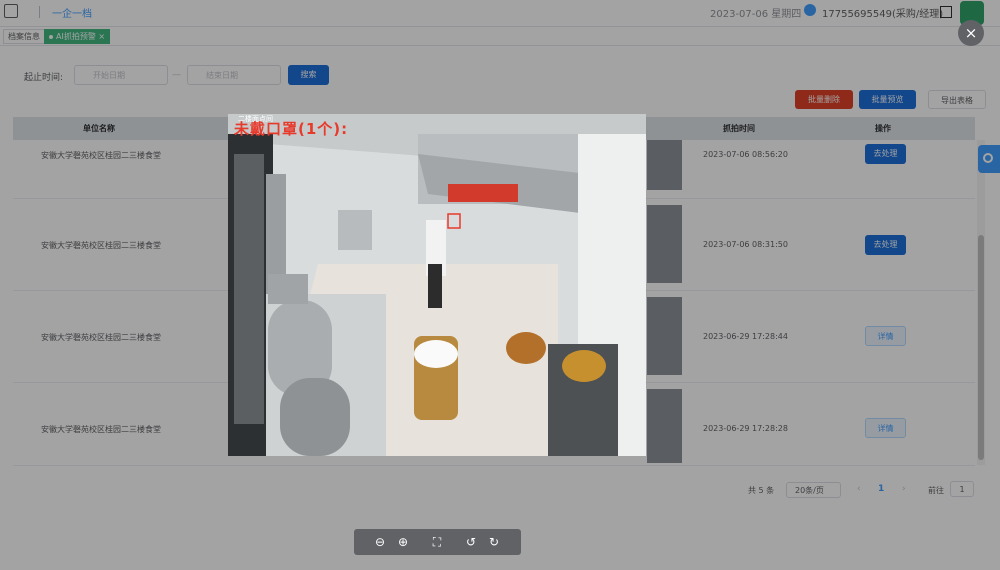 This screenshot has width=1000, height=570. I want to click on fit-screen-icon: ⛶, so click(437, 542).